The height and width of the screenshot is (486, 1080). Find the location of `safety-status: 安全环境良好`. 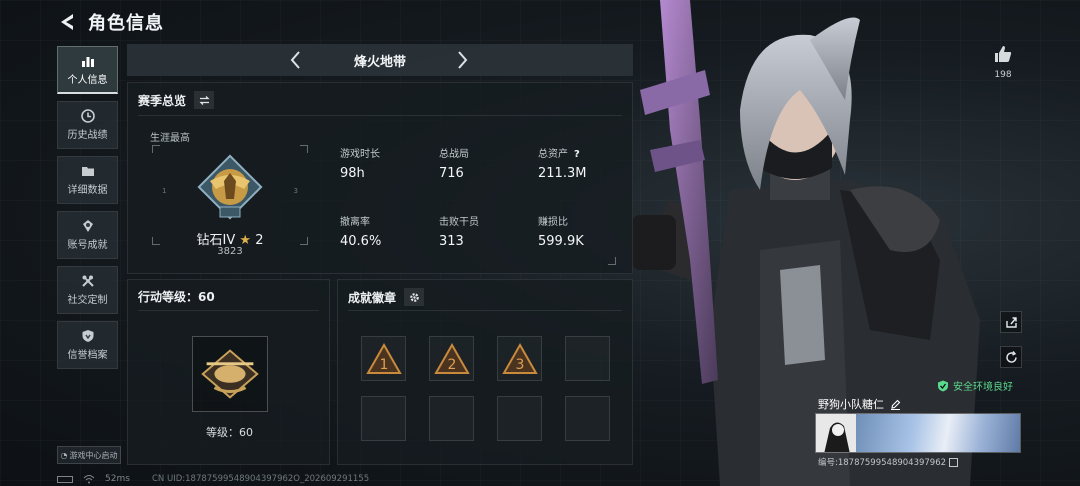

safety-status: 安全环境良好 is located at coordinates (975, 385).